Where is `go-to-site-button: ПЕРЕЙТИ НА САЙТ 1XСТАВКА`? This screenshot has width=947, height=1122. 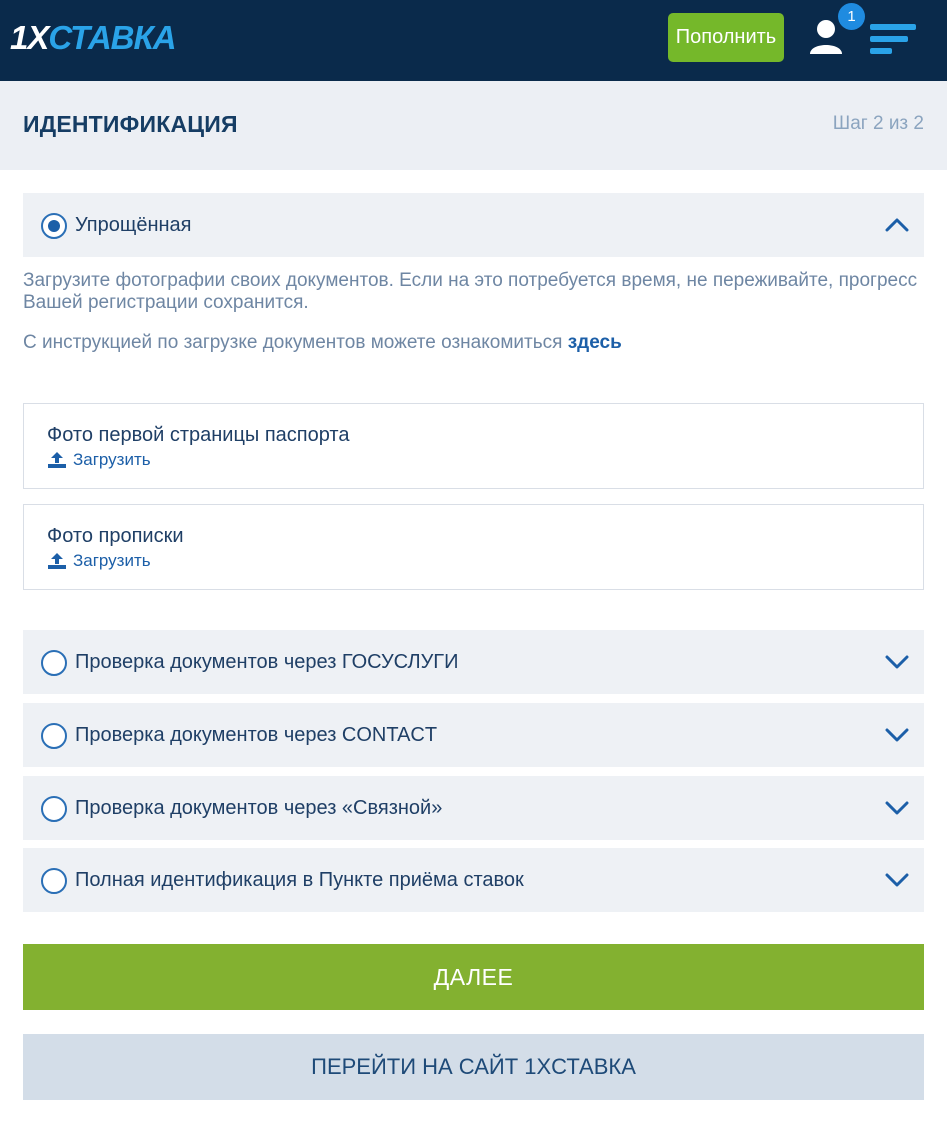 go-to-site-button: ПЕРЕЙТИ НА САЙТ 1XСТАВКА is located at coordinates (473, 1067).